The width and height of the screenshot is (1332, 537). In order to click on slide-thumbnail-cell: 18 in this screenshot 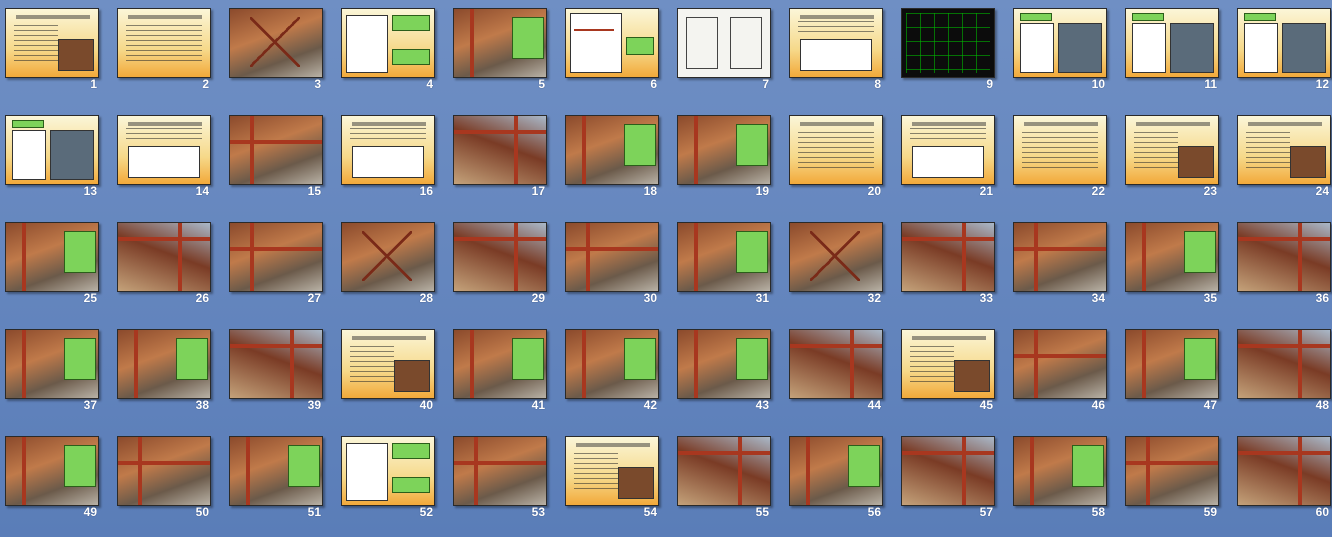, I will do `click(613, 156)`.